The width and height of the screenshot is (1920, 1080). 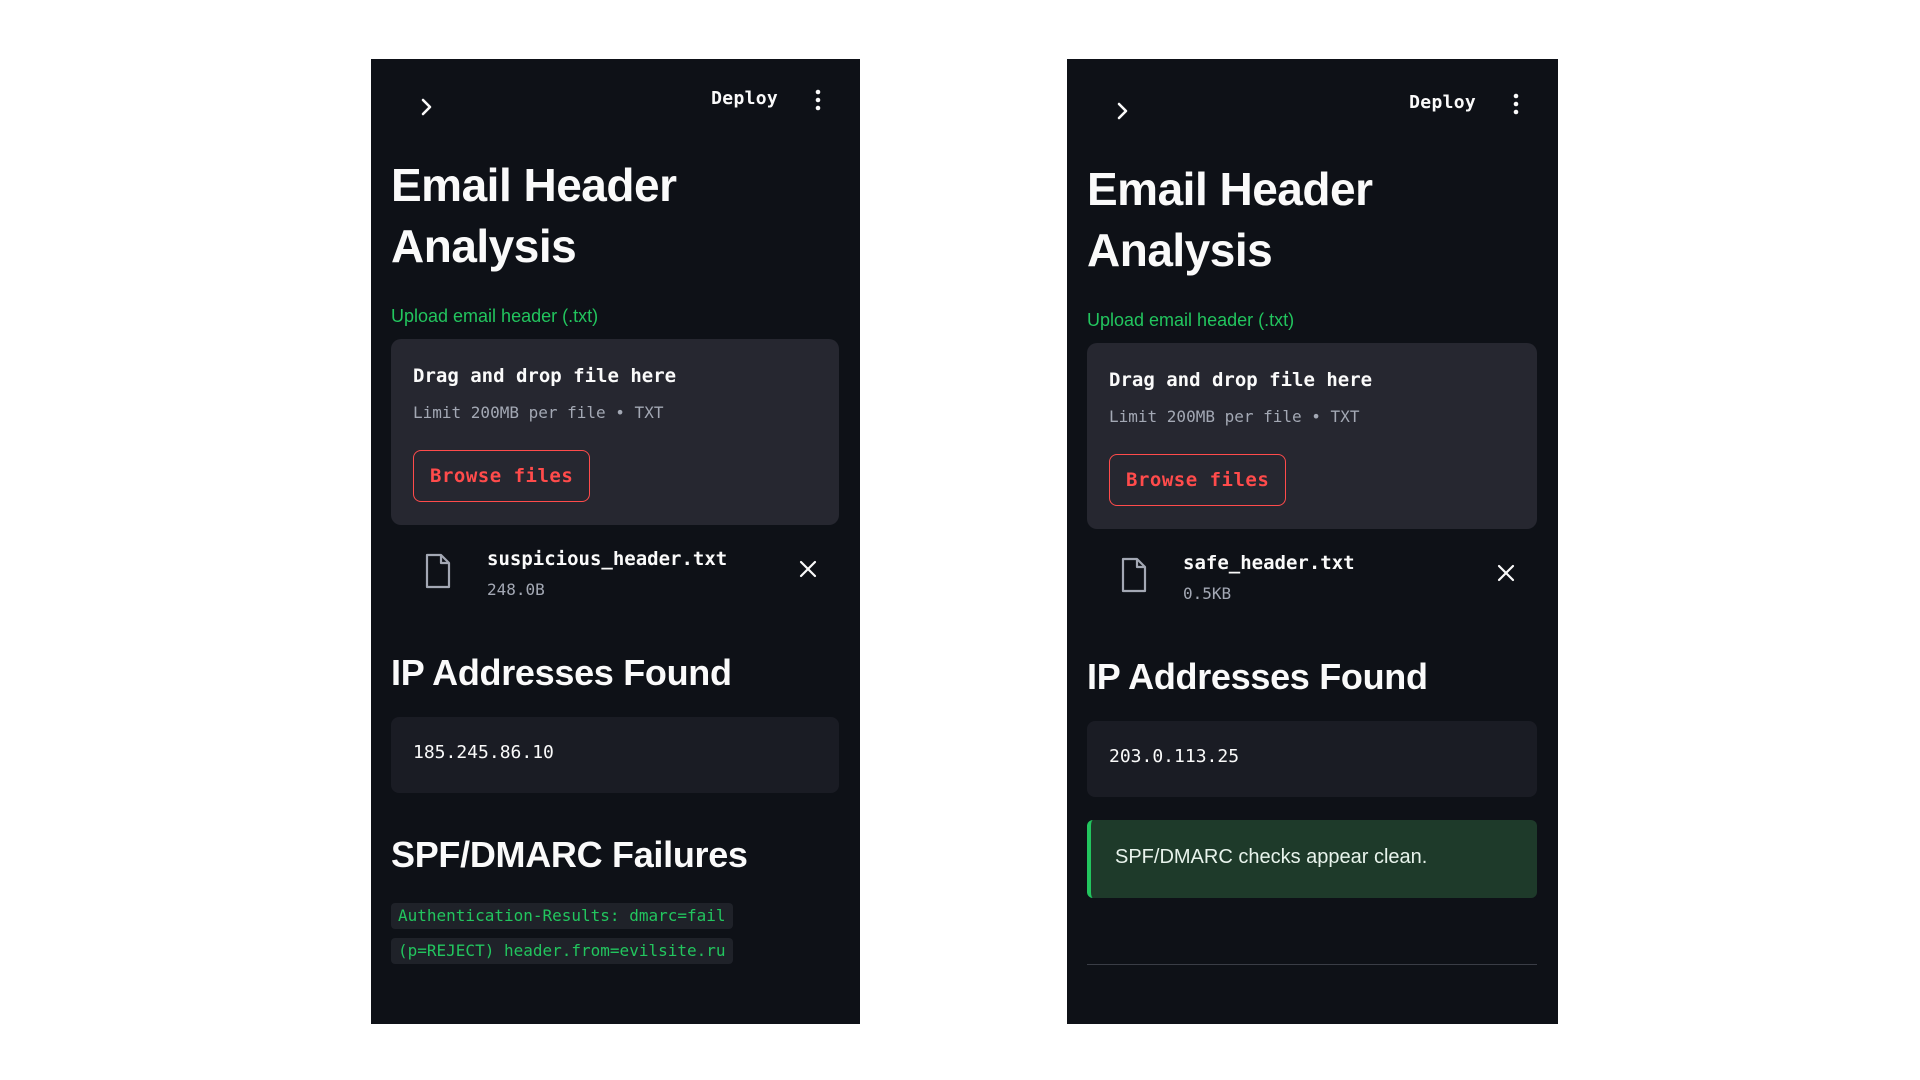 What do you see at coordinates (1271, 857) in the screenshot?
I see `success-message: SPF/DMARC checks appear clean.` at bounding box center [1271, 857].